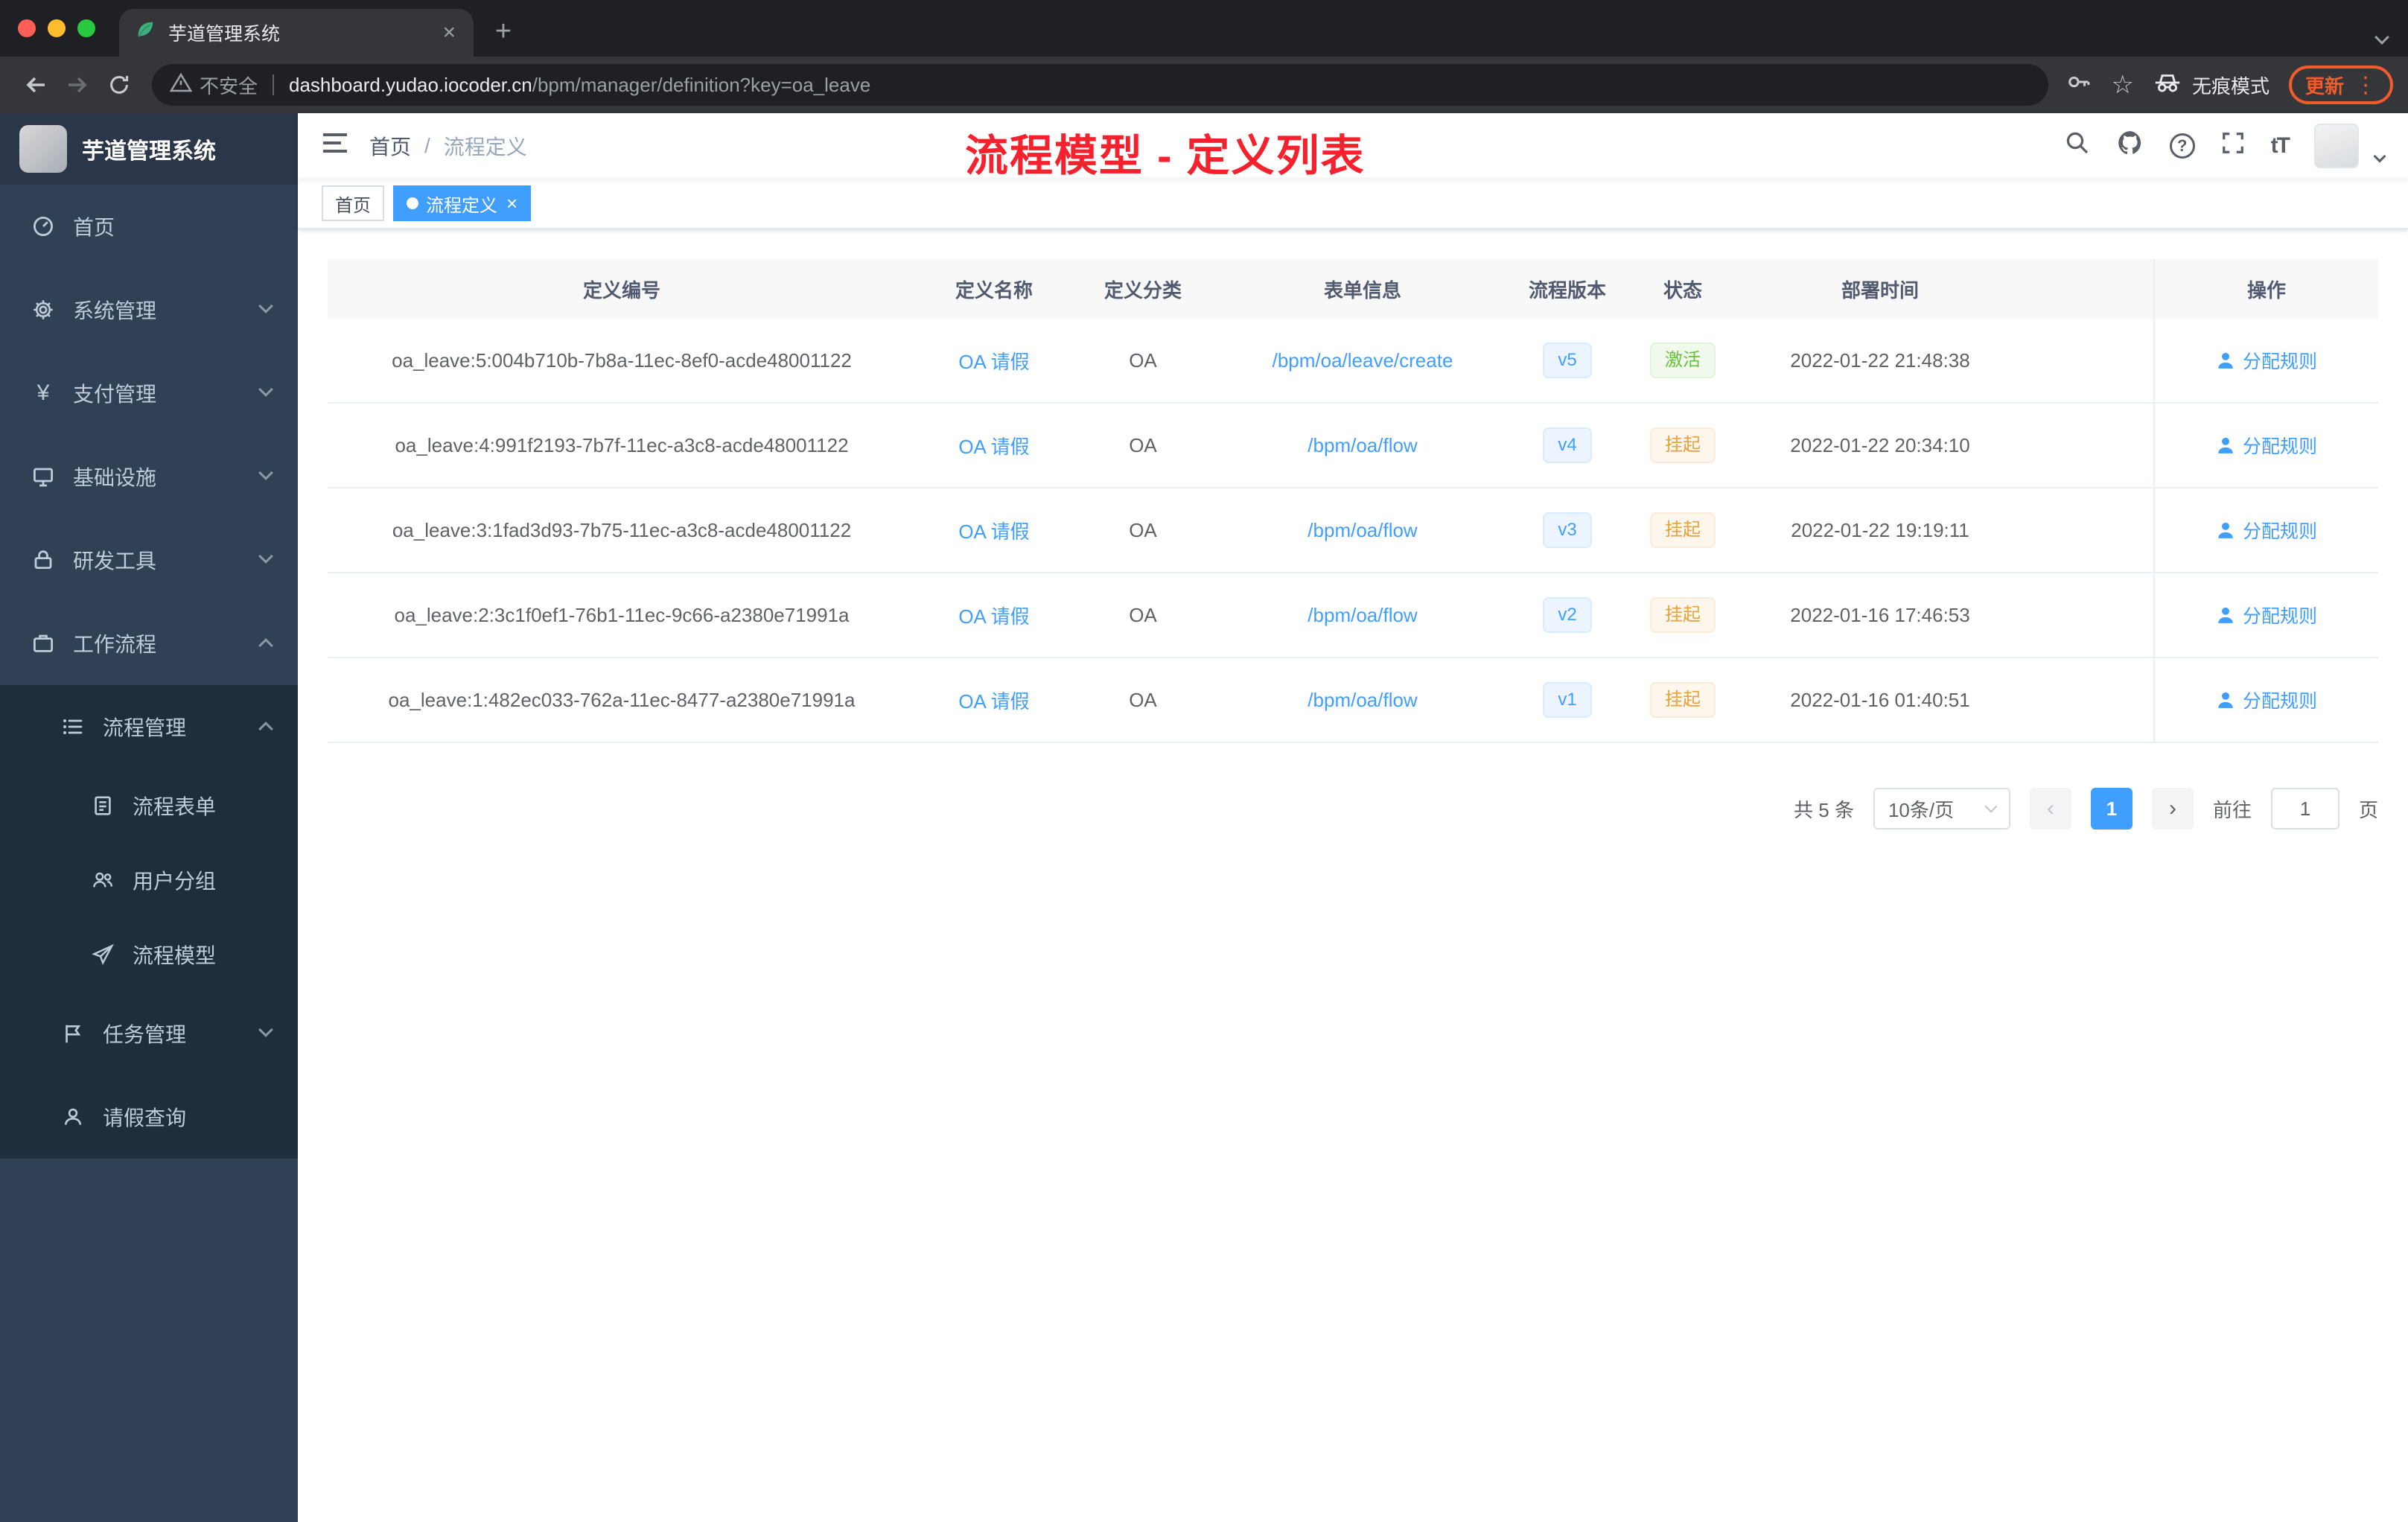  What do you see at coordinates (390, 146) in the screenshot?
I see `breadcrumb-home-link: 首页` at bounding box center [390, 146].